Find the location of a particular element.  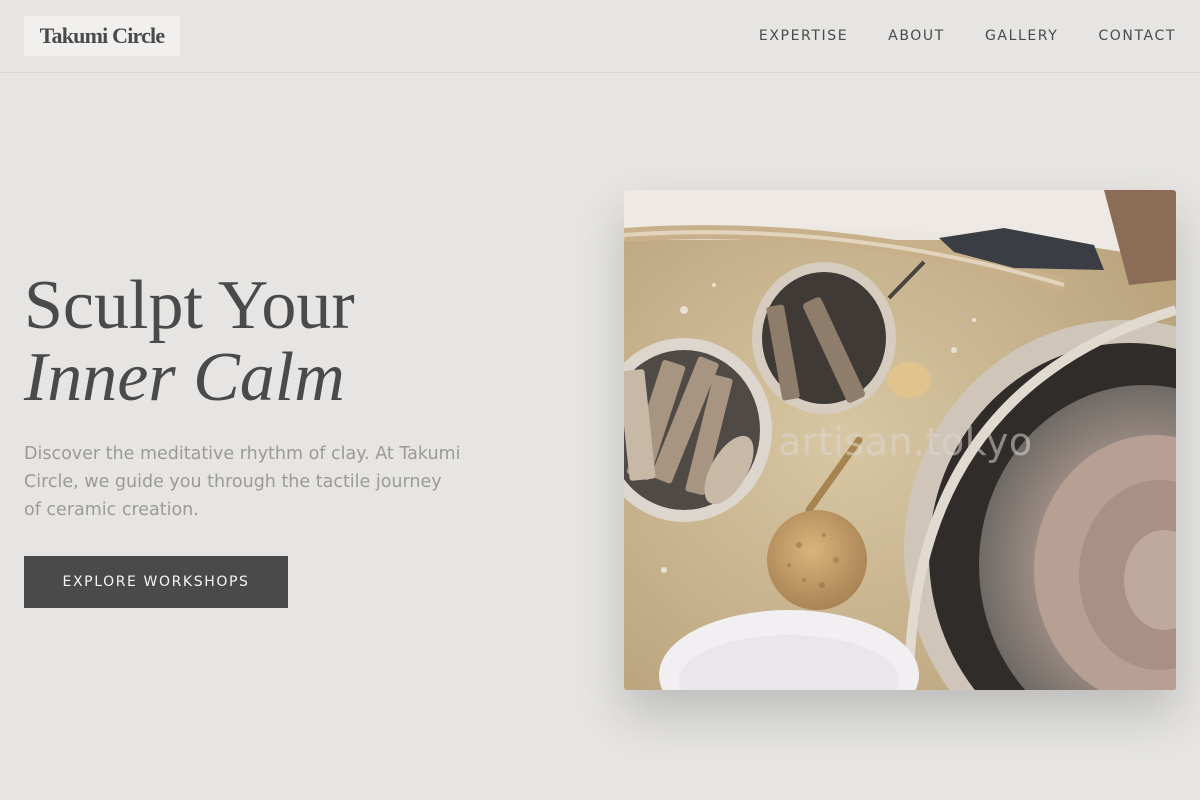

main-nav: EXPERTISE ABOUT GALLERY CONTACT is located at coordinates (967, 36).